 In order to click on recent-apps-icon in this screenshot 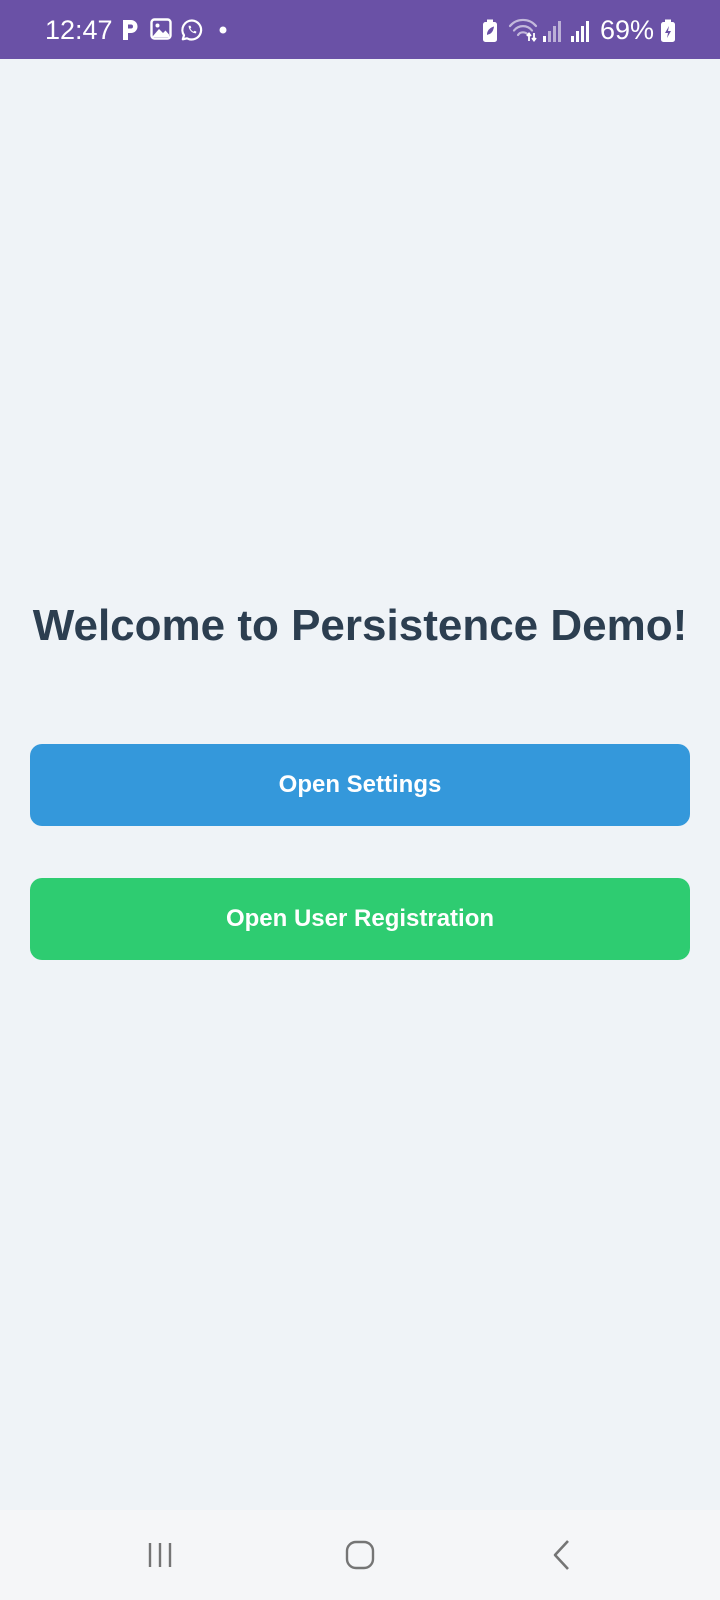, I will do `click(160, 1555)`.